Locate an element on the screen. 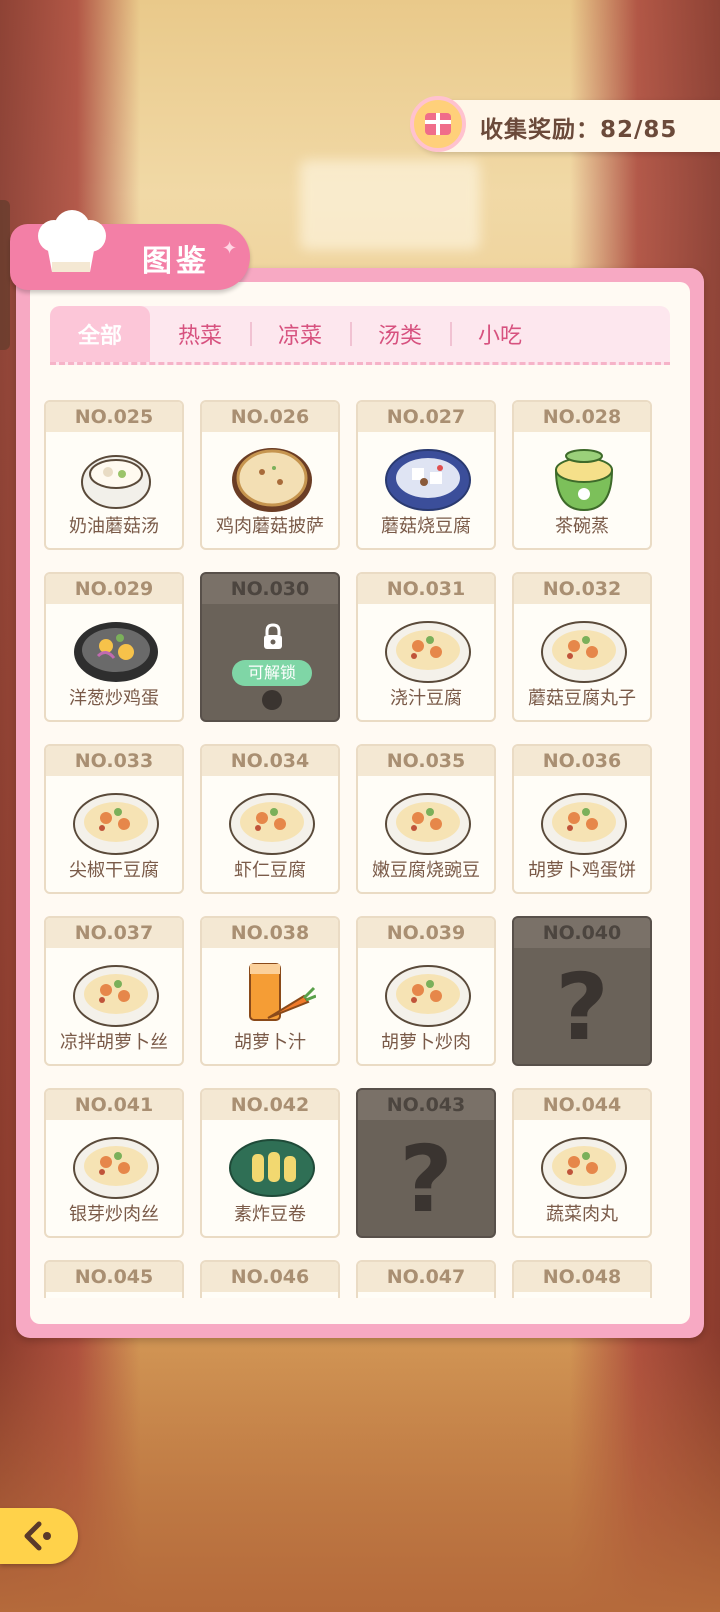 Image resolution: width=720 pixels, height=1612 pixels. recipe-number: NO.029 is located at coordinates (114, 589).